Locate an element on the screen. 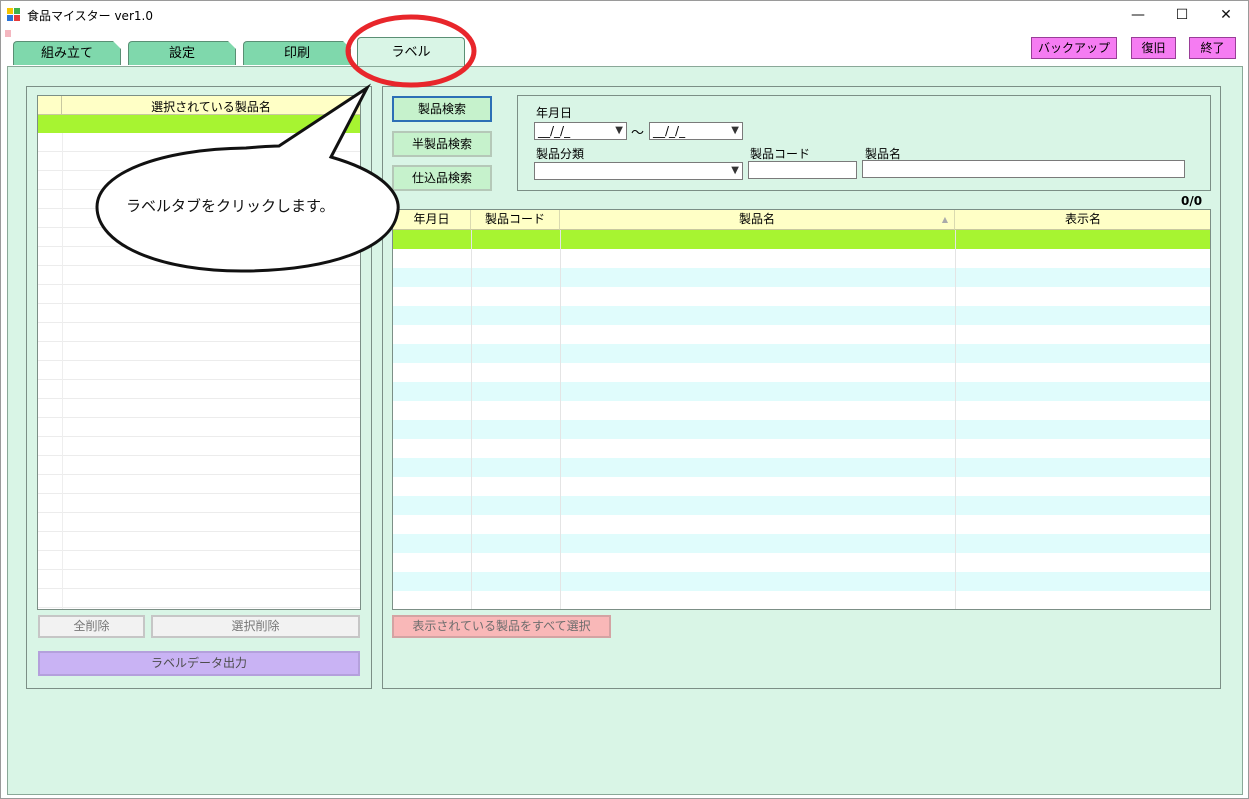 Image resolution: width=1249 pixels, height=799 pixels. date-to-value: __/_/_ is located at coordinates (669, 131).